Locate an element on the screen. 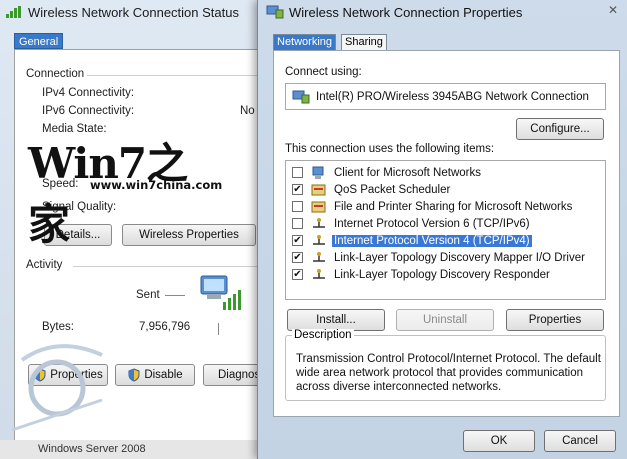 The image size is (627, 459). connection-divider is located at coordinates (172, 75).